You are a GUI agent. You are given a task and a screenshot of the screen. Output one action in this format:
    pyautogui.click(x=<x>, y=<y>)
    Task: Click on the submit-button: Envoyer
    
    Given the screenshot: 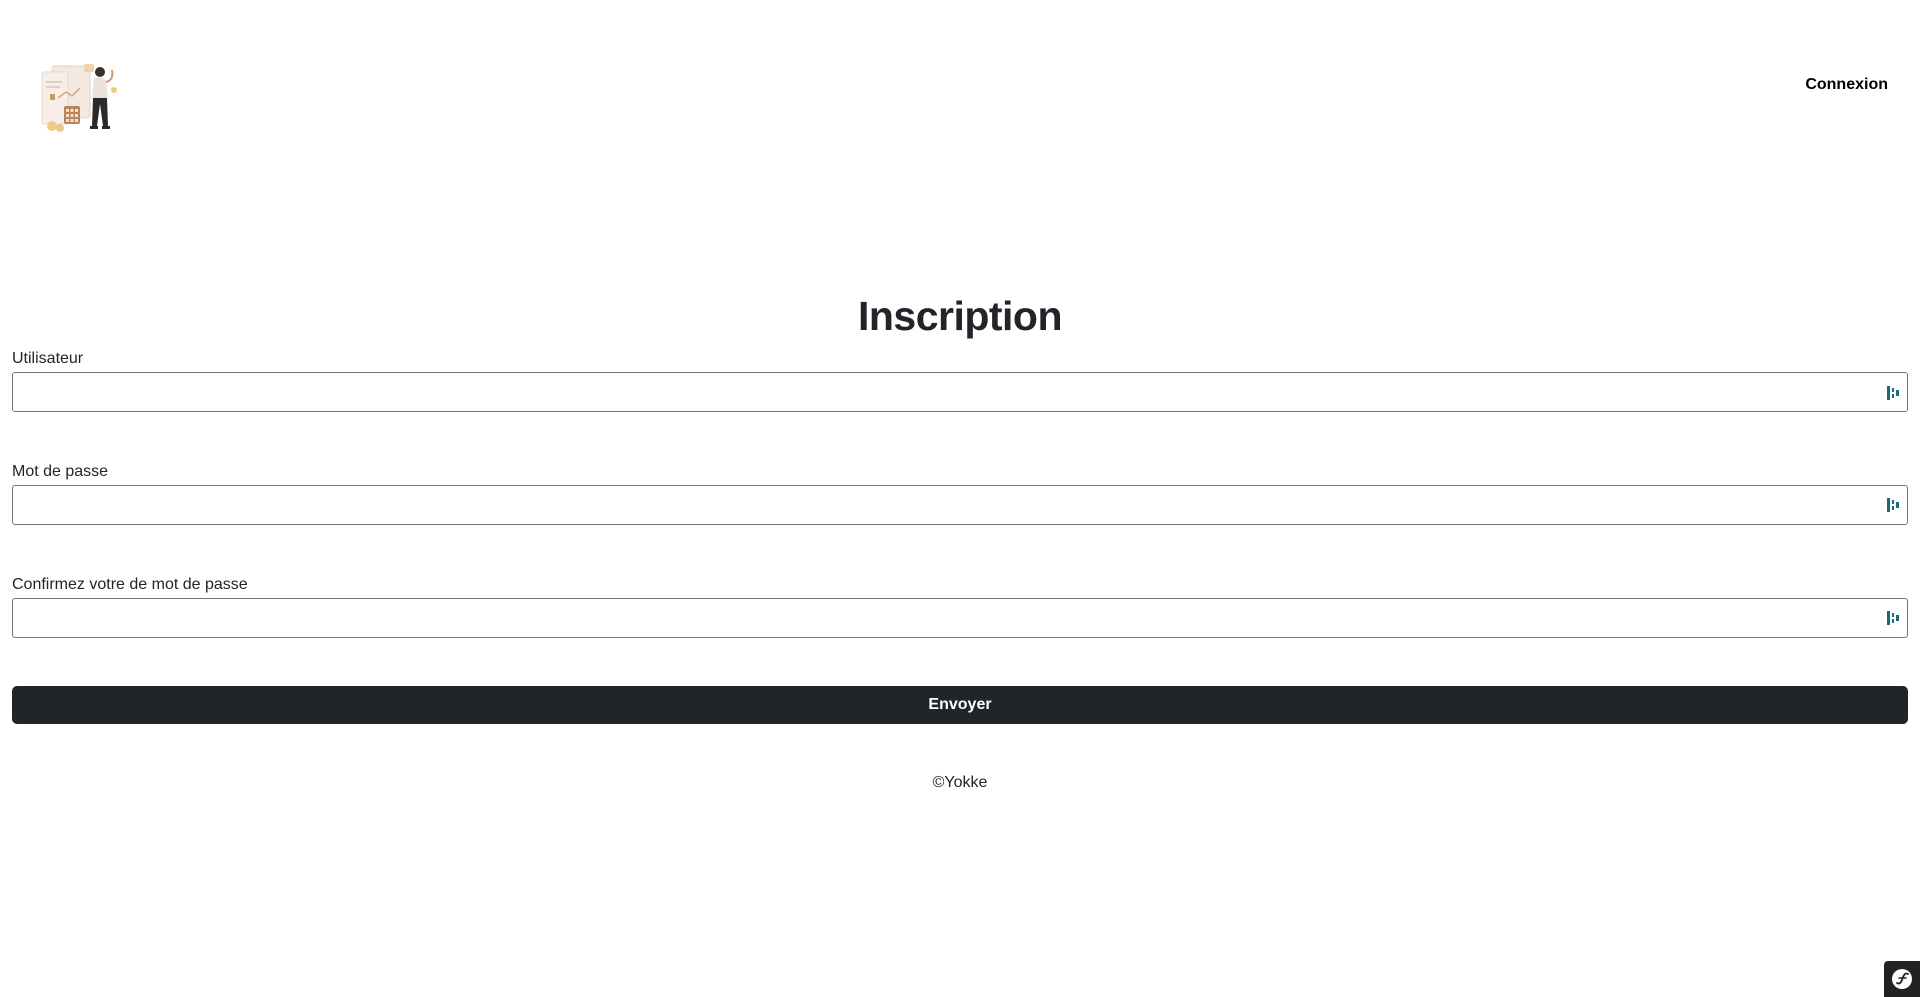 What is the action you would take?
    pyautogui.click(x=960, y=705)
    